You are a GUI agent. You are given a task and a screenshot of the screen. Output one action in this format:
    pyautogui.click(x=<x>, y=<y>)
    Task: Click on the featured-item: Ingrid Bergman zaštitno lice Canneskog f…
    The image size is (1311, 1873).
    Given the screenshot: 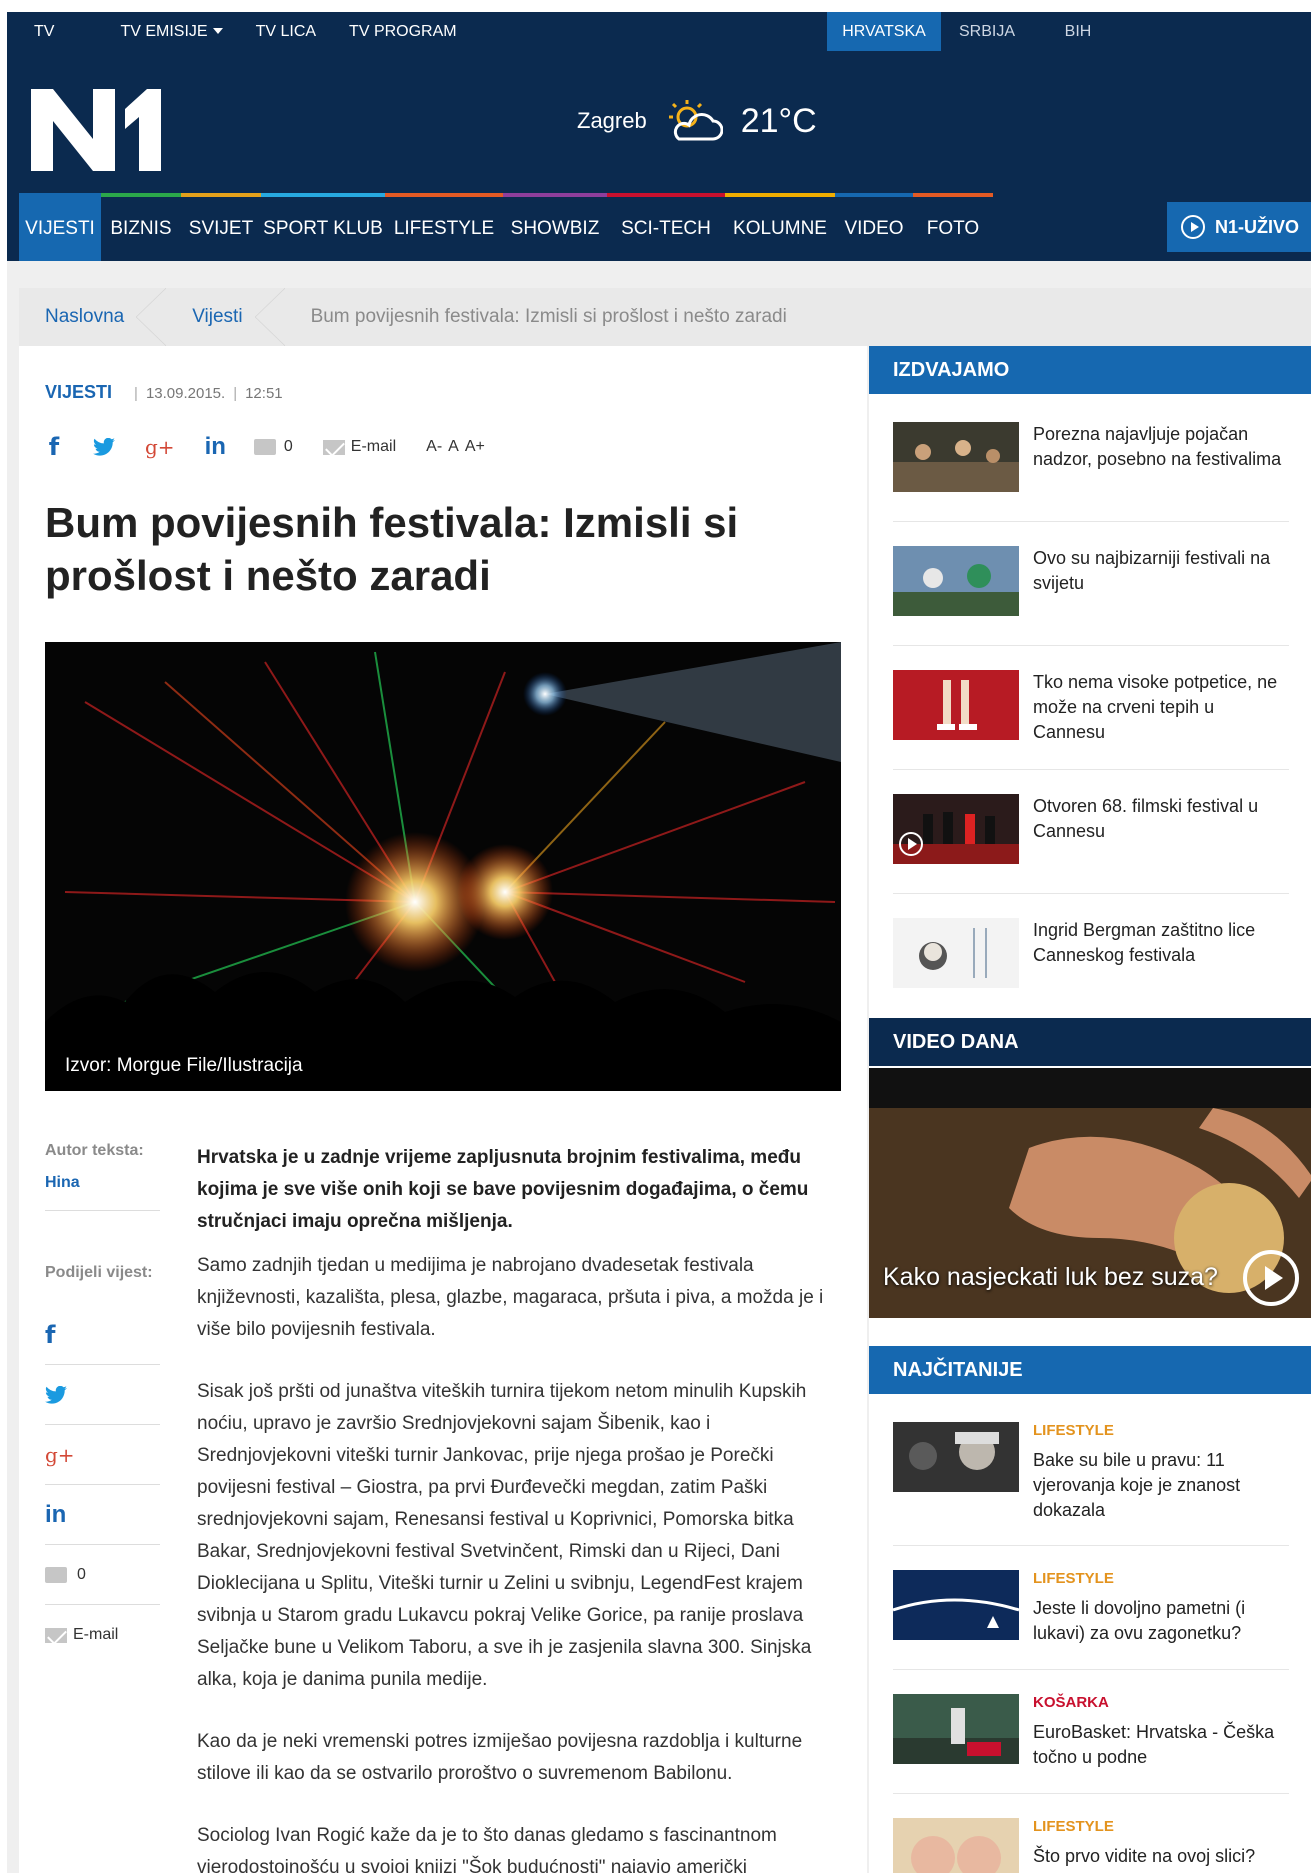 What is the action you would take?
    pyautogui.click(x=1091, y=968)
    